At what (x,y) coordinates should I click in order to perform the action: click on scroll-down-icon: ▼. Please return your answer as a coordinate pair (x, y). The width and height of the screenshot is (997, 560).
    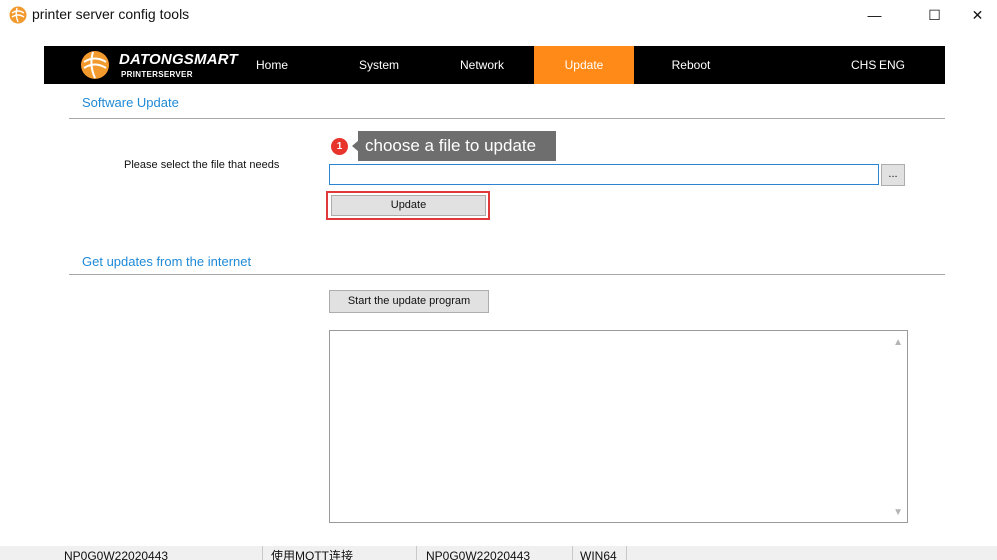
    Looking at the image, I should click on (898, 512).